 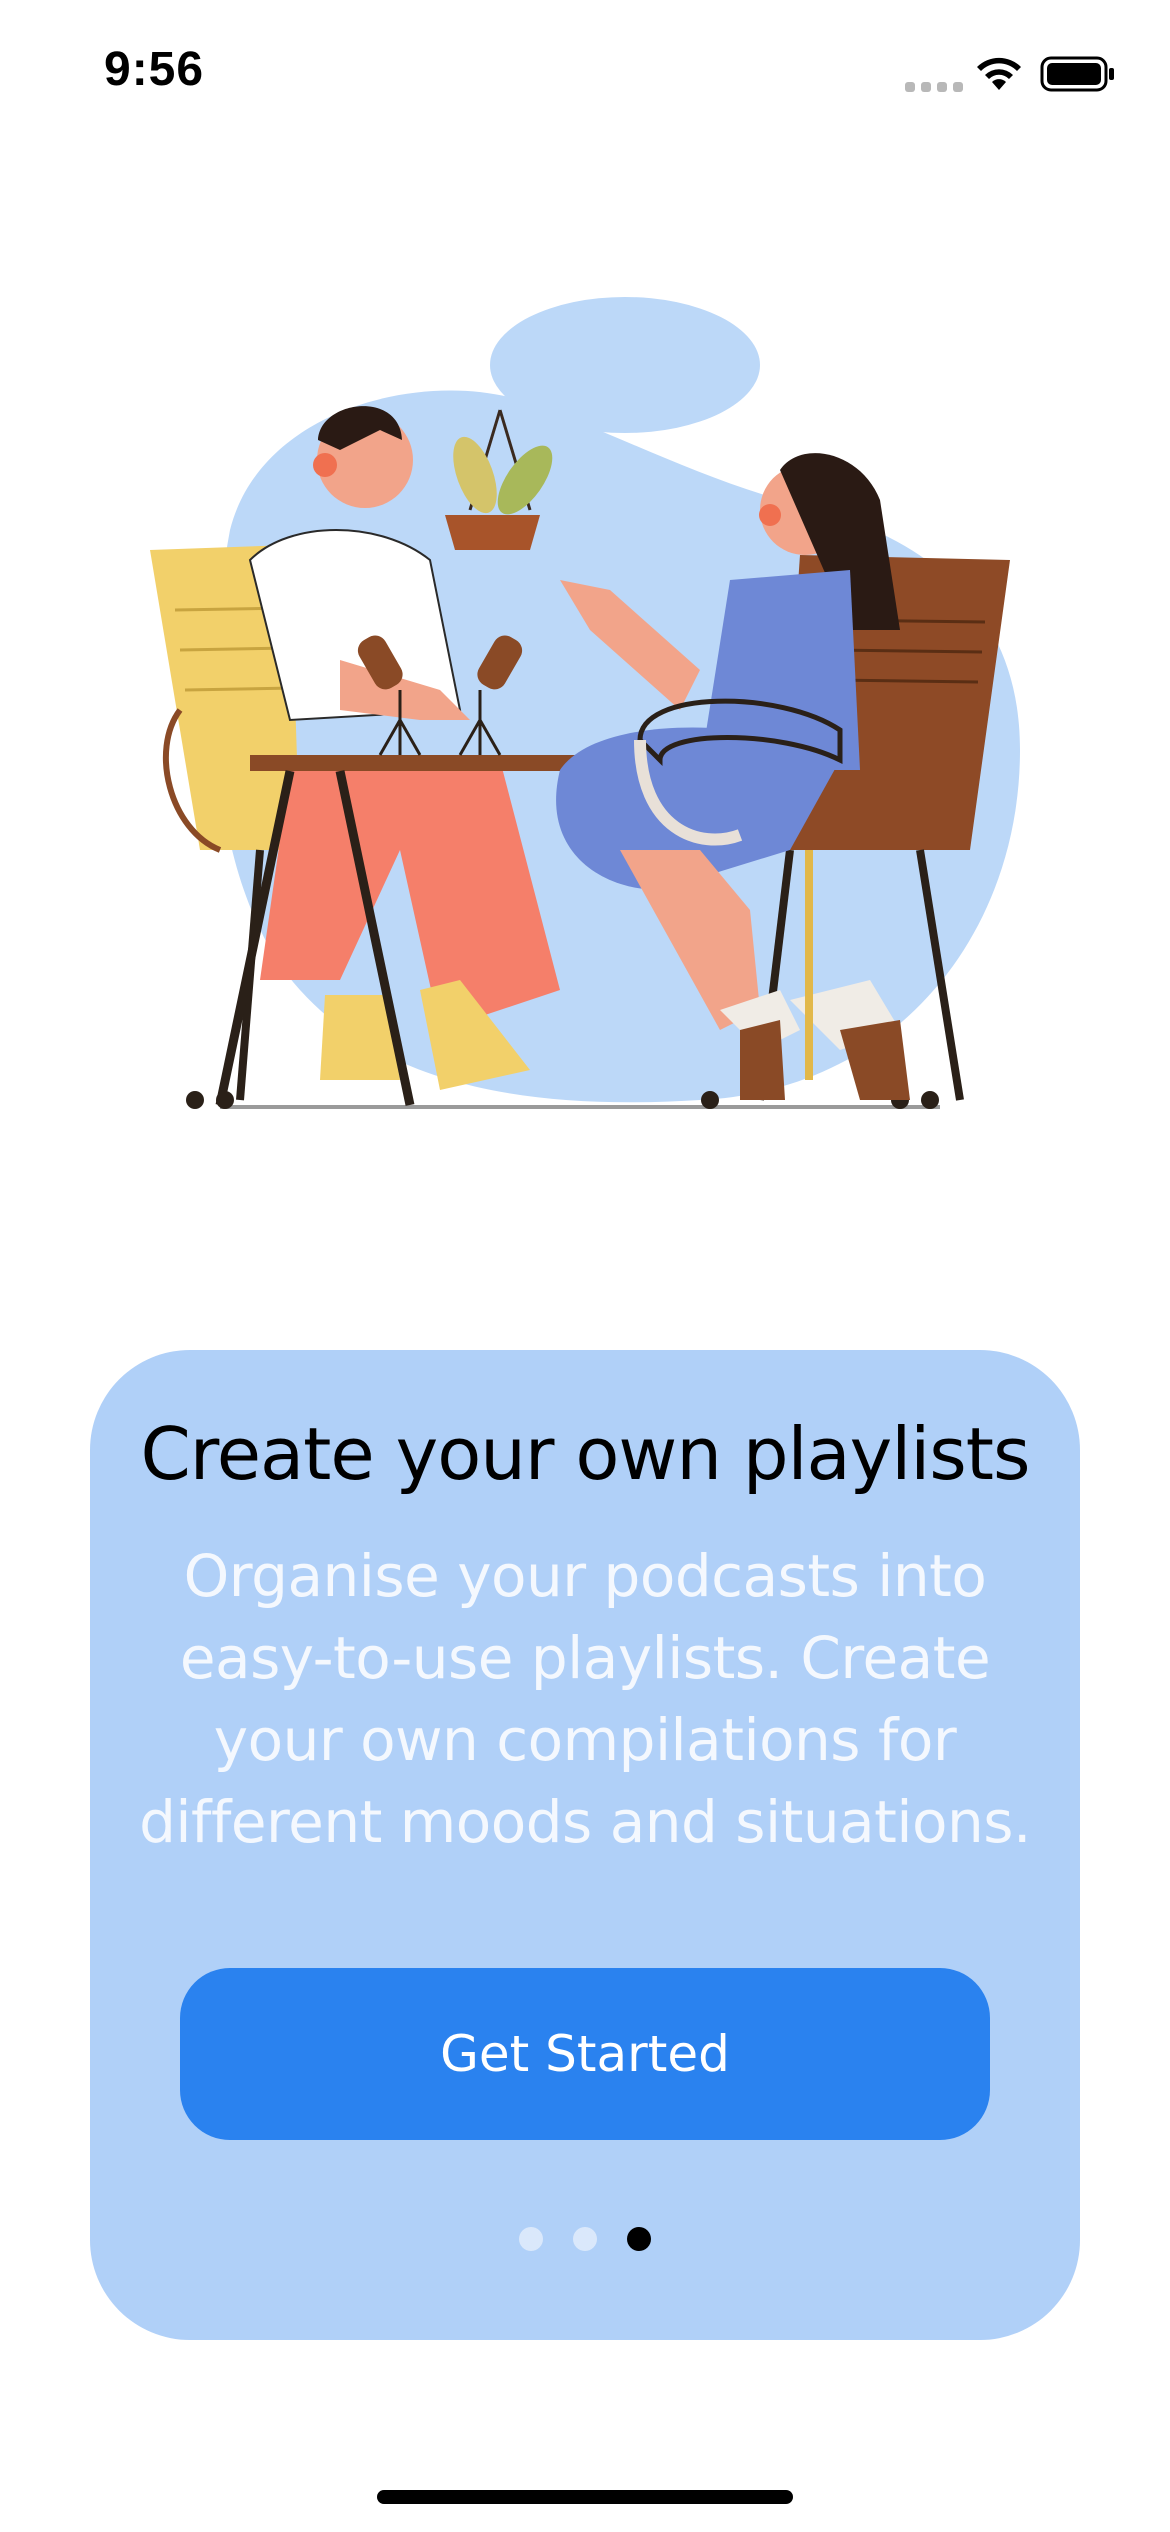 What do you see at coordinates (999, 73) in the screenshot?
I see `wifi-icon` at bounding box center [999, 73].